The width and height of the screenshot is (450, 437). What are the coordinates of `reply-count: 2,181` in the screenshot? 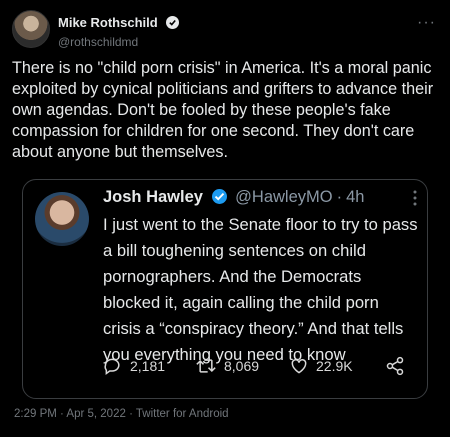 It's located at (148, 366).